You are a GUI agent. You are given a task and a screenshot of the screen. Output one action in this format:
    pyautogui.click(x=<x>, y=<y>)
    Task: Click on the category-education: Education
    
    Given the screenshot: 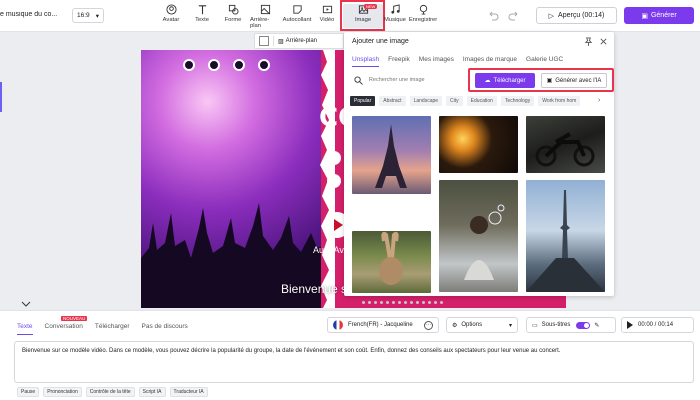 What is the action you would take?
    pyautogui.click(x=481, y=101)
    